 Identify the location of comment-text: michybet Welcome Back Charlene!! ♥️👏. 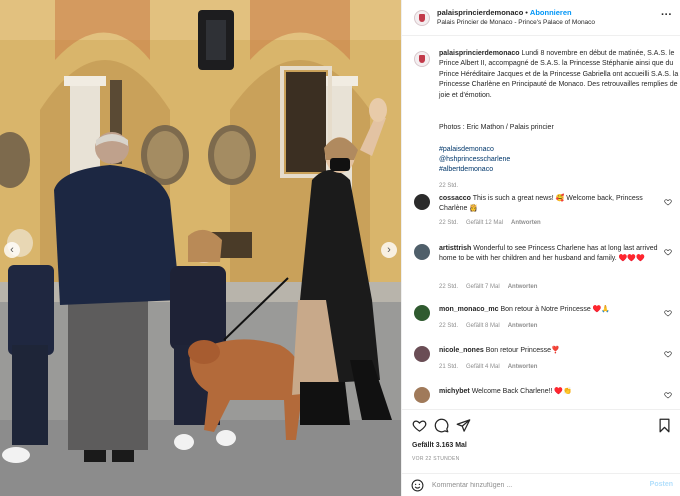
(551, 392).